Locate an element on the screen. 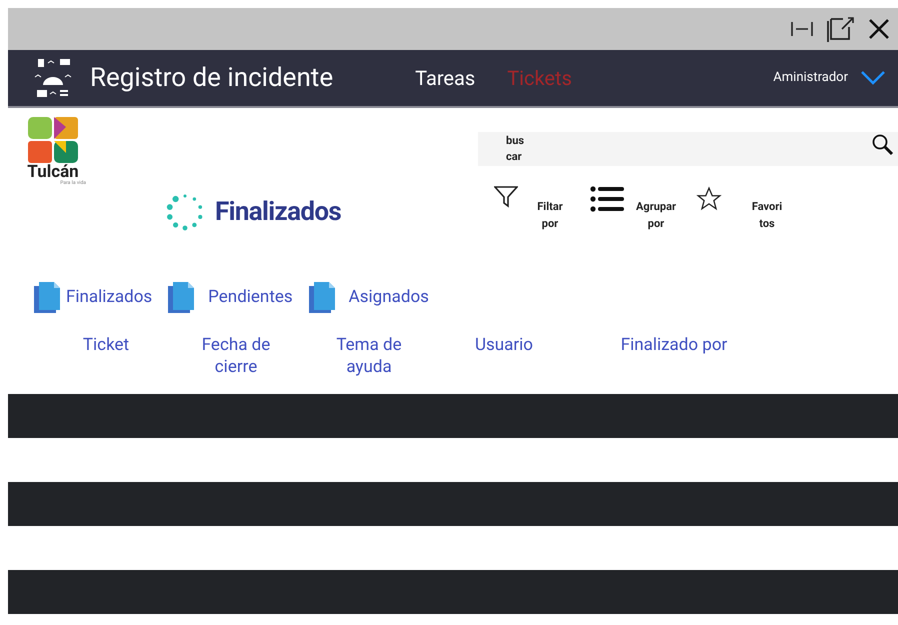 The image size is (898, 625). list-icon is located at coordinates (607, 199).